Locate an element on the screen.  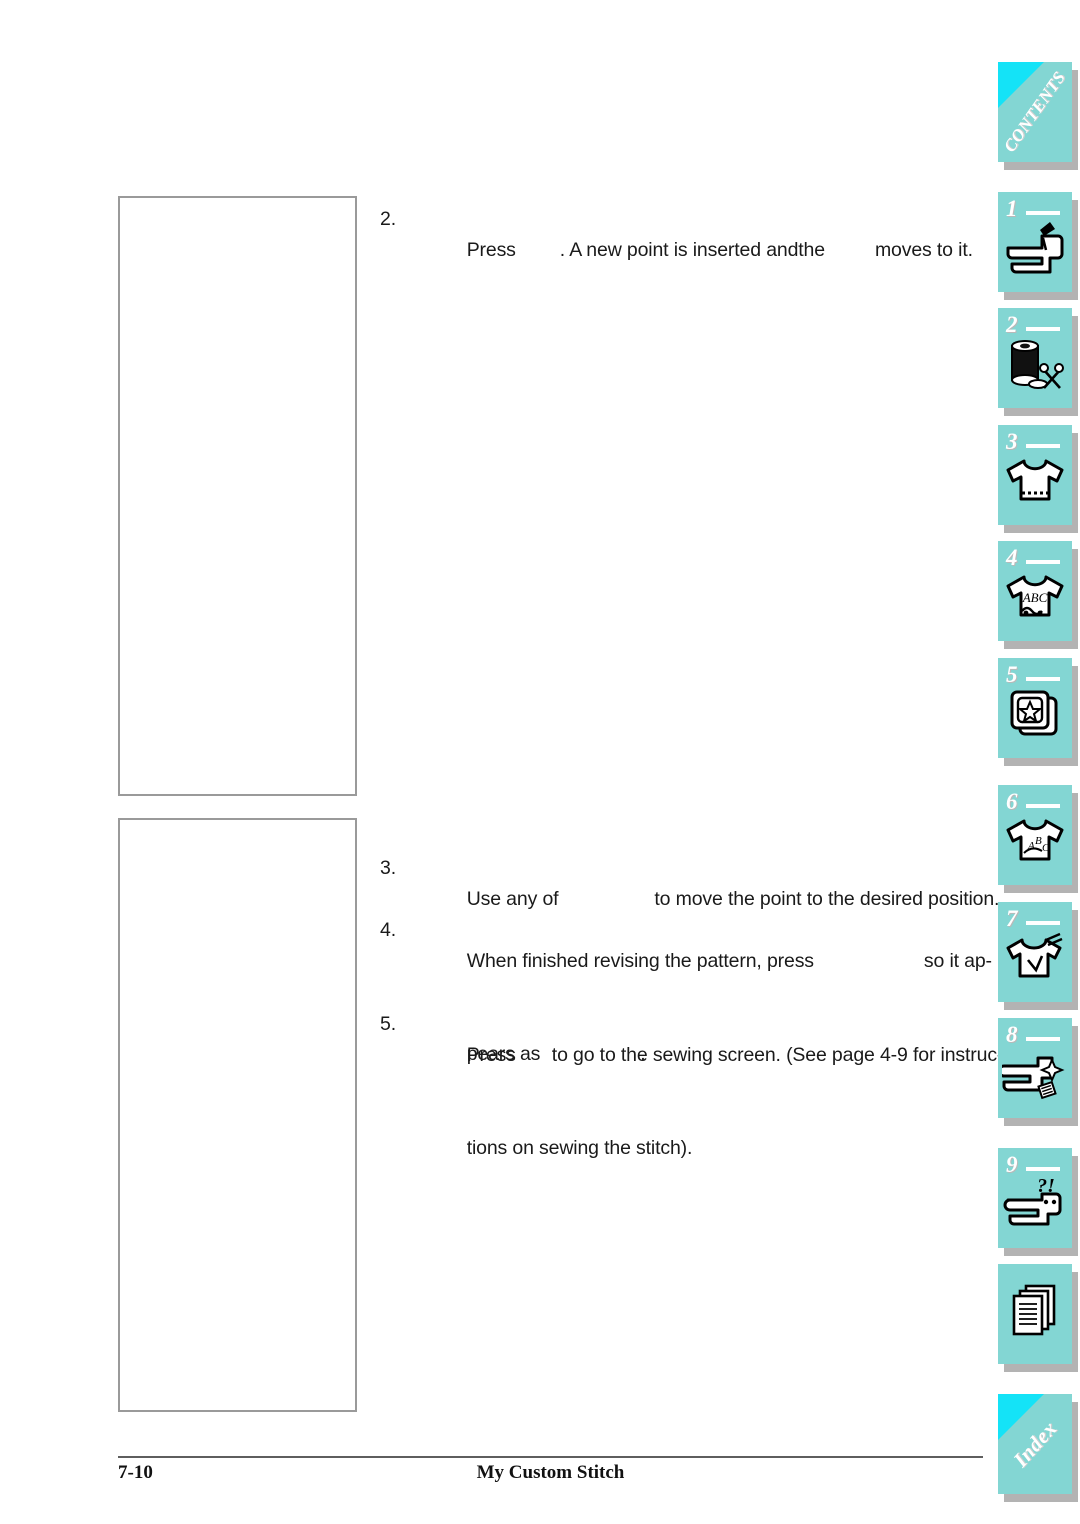
thread-spool-scissors-icon is located at coordinates (1035, 369).